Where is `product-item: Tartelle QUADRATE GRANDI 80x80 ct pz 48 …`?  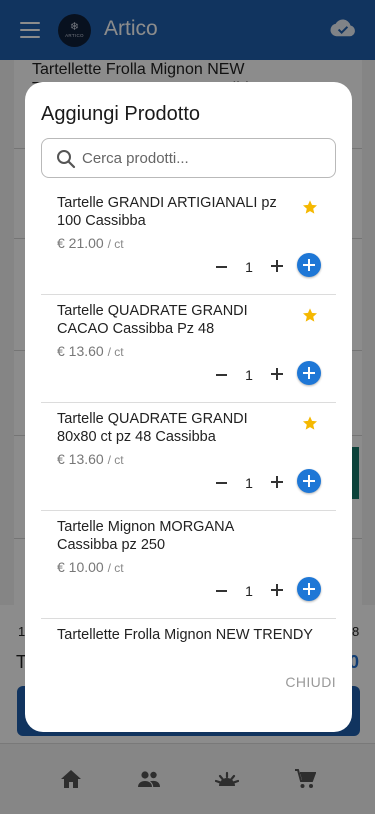
product-item: Tartelle QUADRATE GRANDI 80x80 ct pz 48 … is located at coordinates (188, 457).